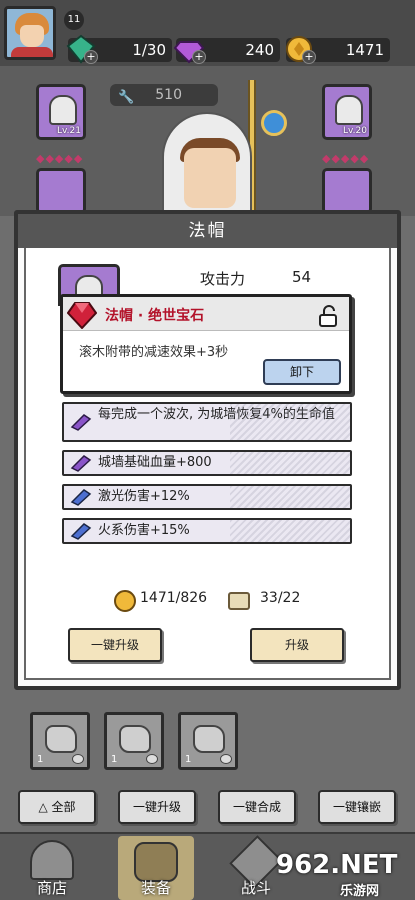  Describe the element at coordinates (328, 316) in the screenshot. I see `unlock-icon` at that location.